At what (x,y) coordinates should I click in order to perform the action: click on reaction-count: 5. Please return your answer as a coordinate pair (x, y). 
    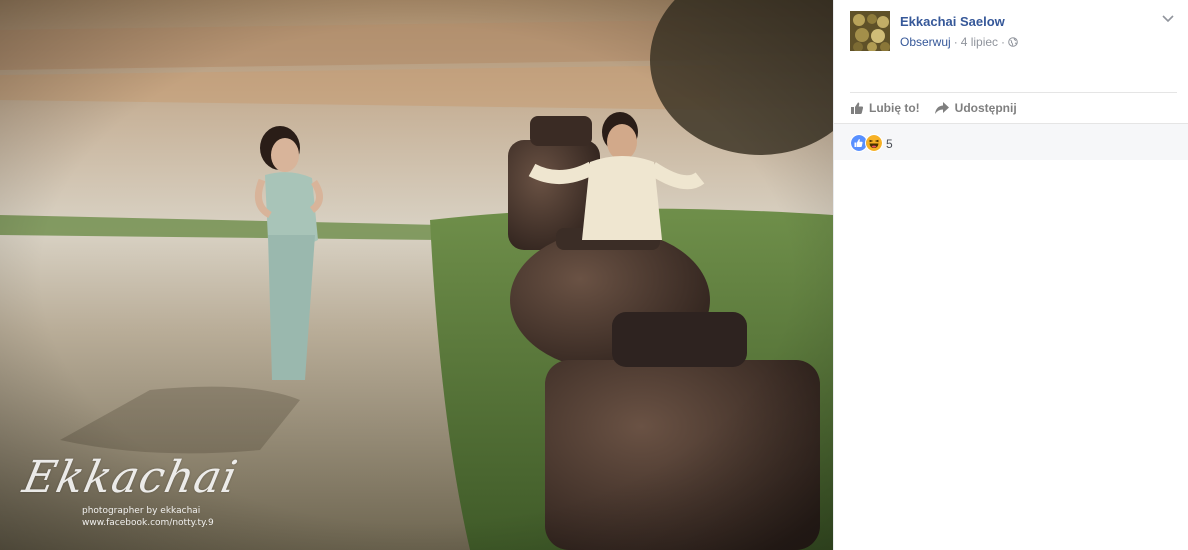
    Looking at the image, I should click on (889, 144).